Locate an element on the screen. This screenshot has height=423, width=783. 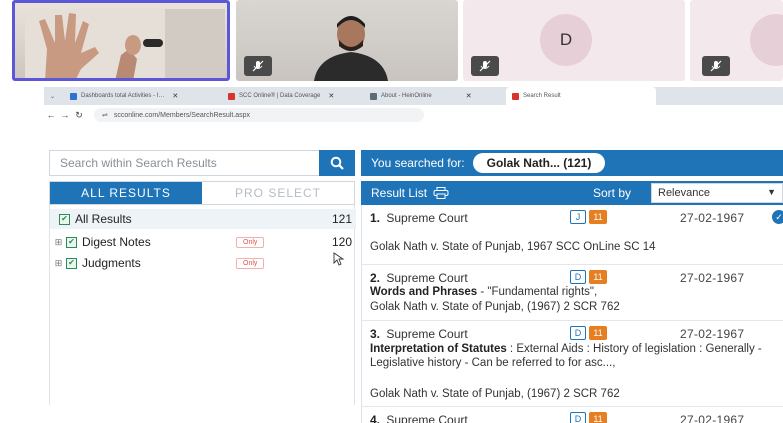
back-arrow-icon: ← is located at coordinates (51, 115).